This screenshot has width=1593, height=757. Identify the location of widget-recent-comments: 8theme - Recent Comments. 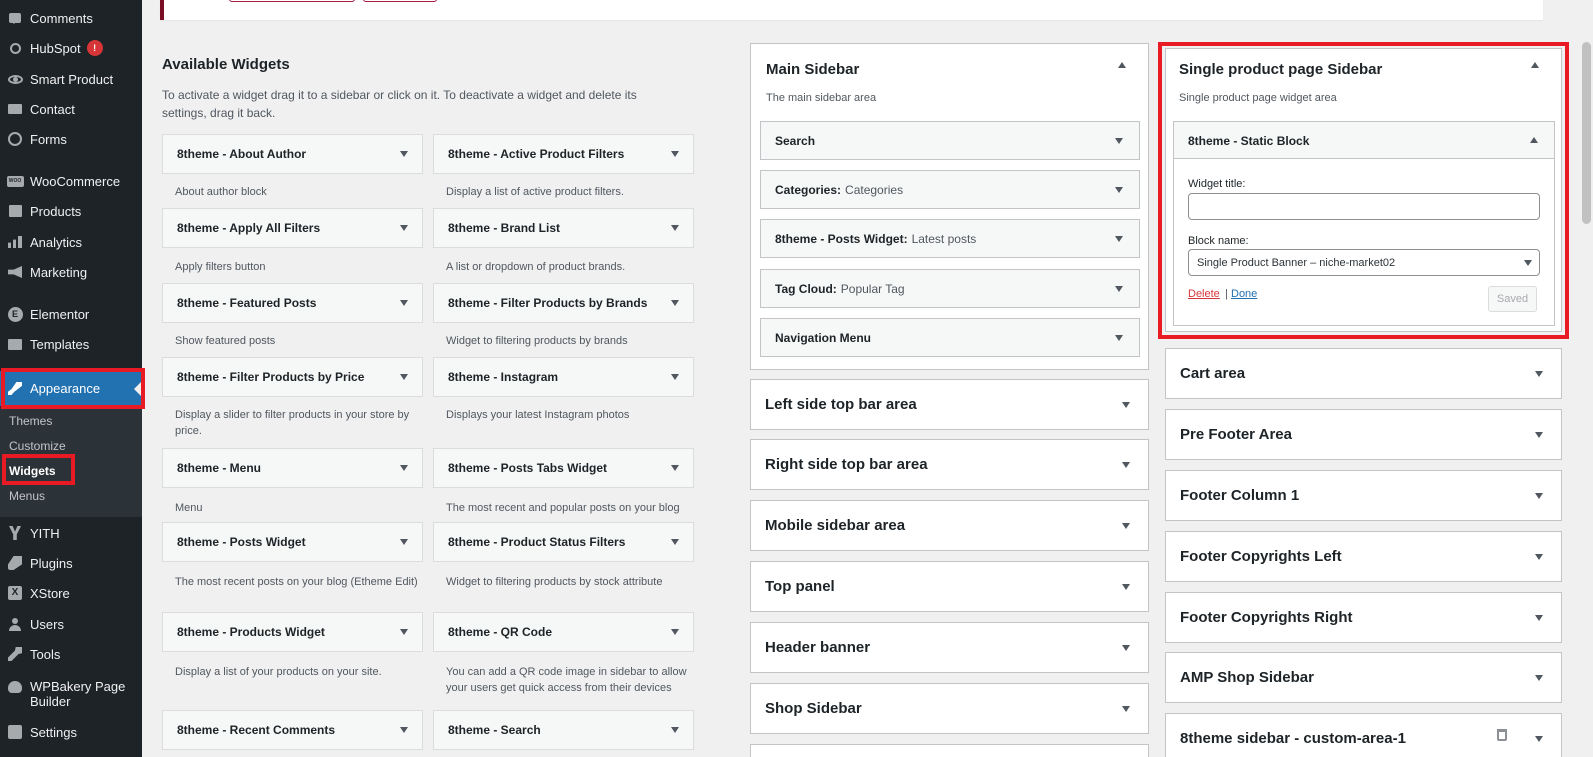
(292, 730).